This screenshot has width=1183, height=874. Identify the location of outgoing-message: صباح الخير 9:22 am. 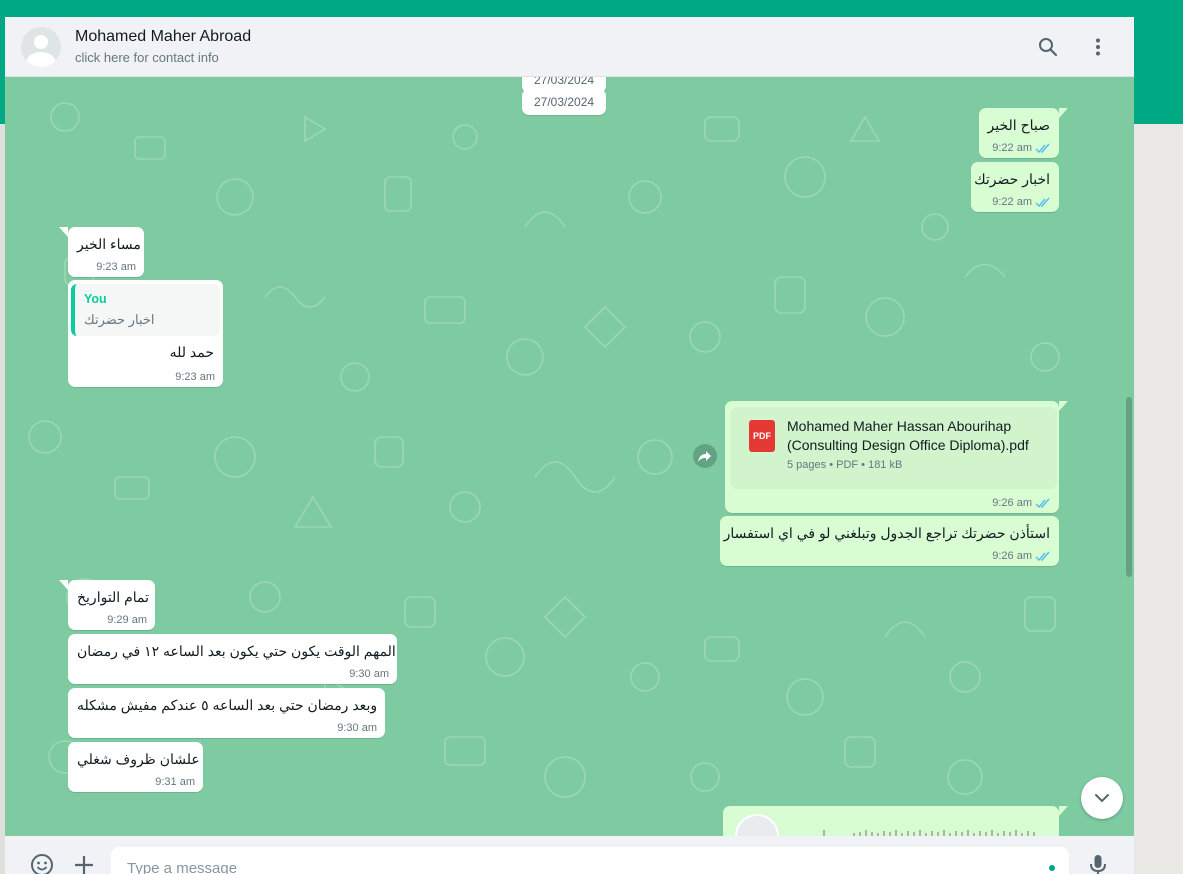
(1023, 133).